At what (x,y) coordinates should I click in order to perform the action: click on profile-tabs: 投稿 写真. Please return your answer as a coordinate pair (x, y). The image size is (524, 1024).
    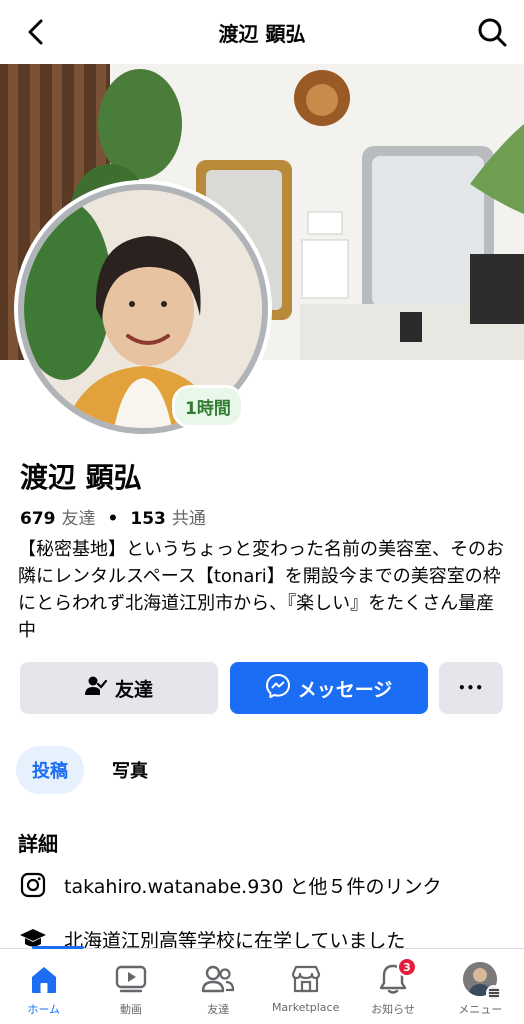
    Looking at the image, I should click on (90, 770).